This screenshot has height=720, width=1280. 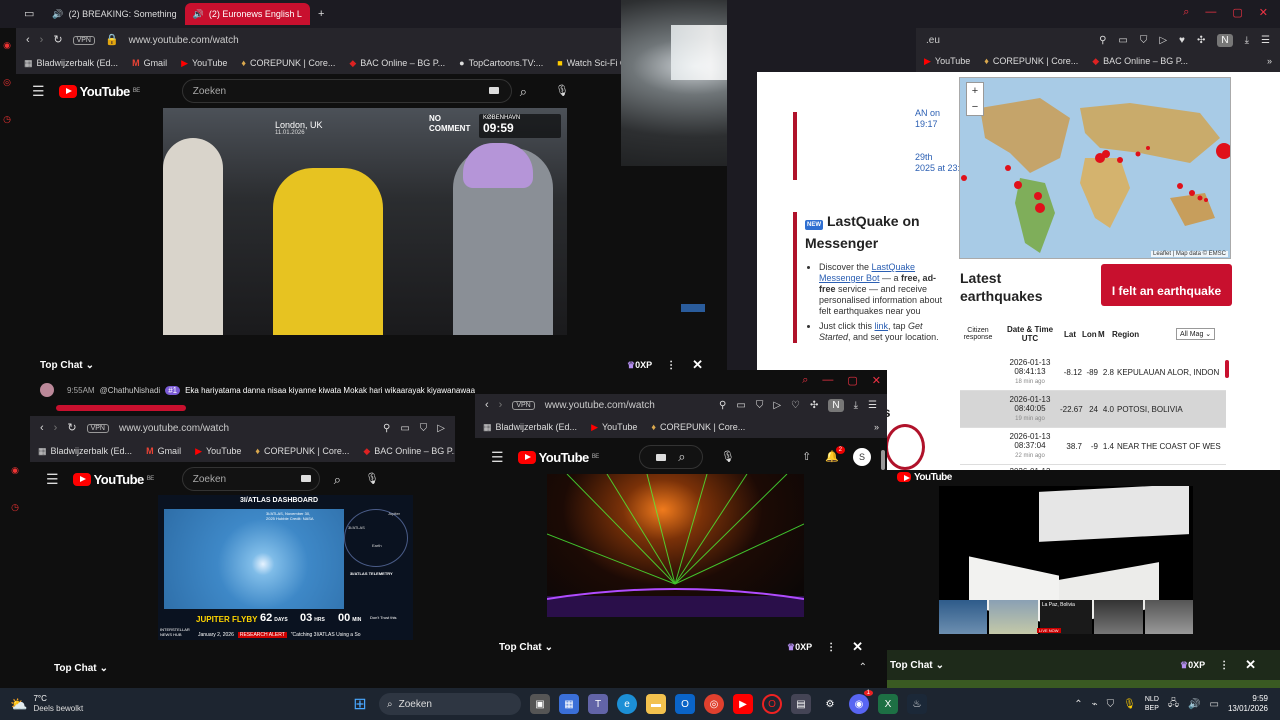 I want to click on tab-breaking: 🔊 (2) BREAKING: Something, so click(x=114, y=14).